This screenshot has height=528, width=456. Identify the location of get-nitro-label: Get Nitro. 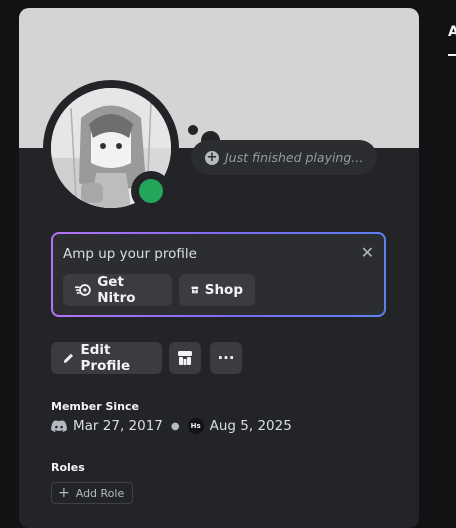
(116, 290).